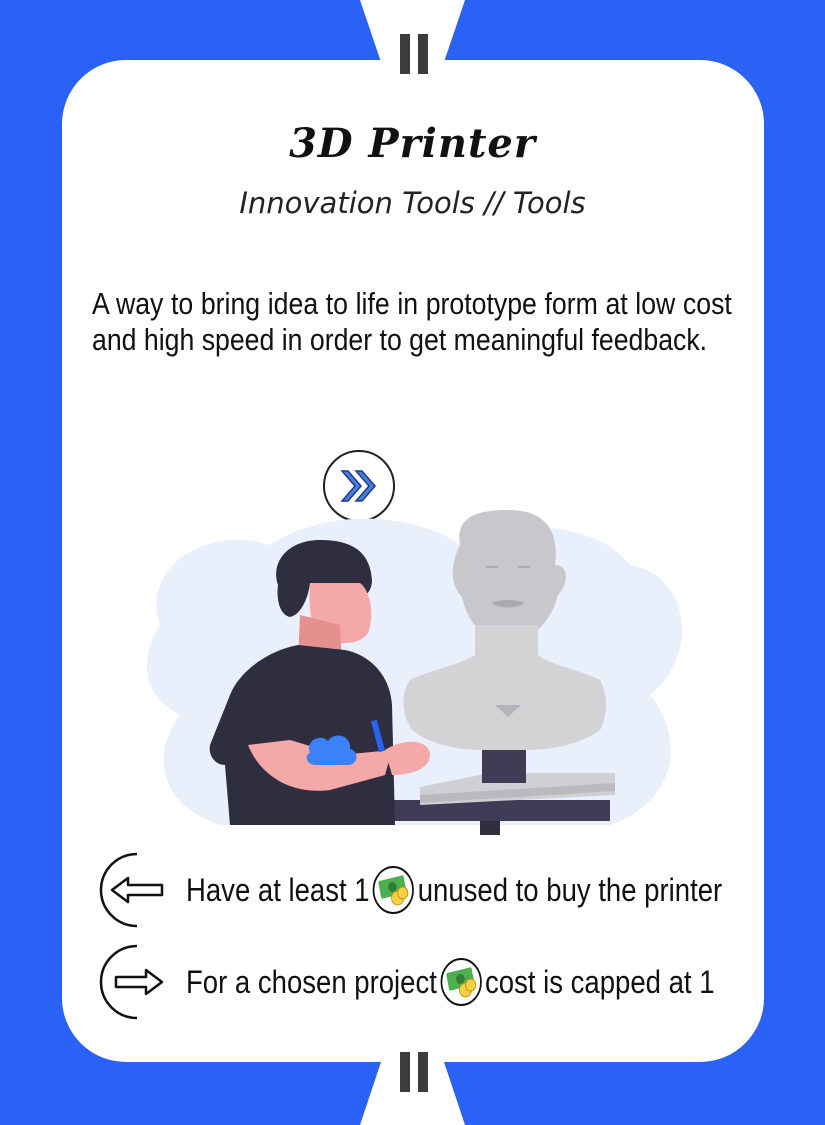  What do you see at coordinates (570, 889) in the screenshot?
I see `rule-1-after: unused to buy the printer` at bounding box center [570, 889].